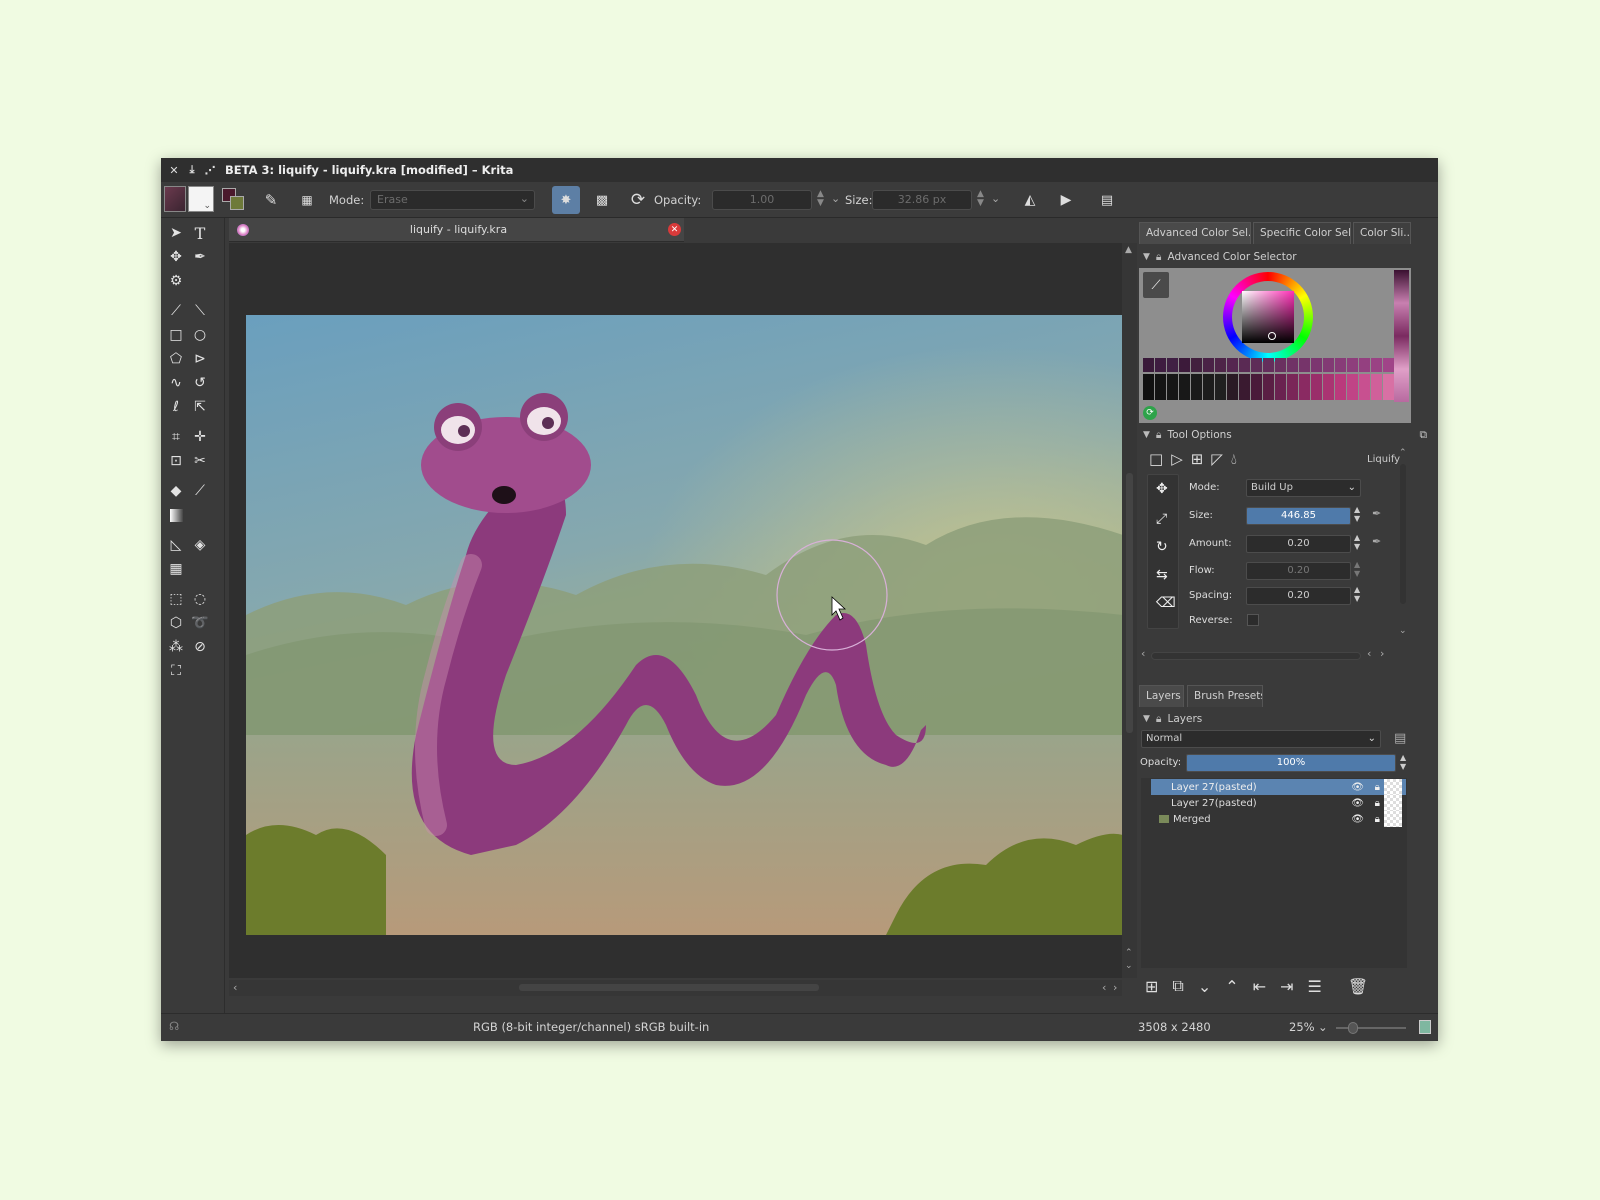 The height and width of the screenshot is (1200, 1600). Describe the element at coordinates (271, 200) in the screenshot. I see `brush-preset-button: ✎` at that location.